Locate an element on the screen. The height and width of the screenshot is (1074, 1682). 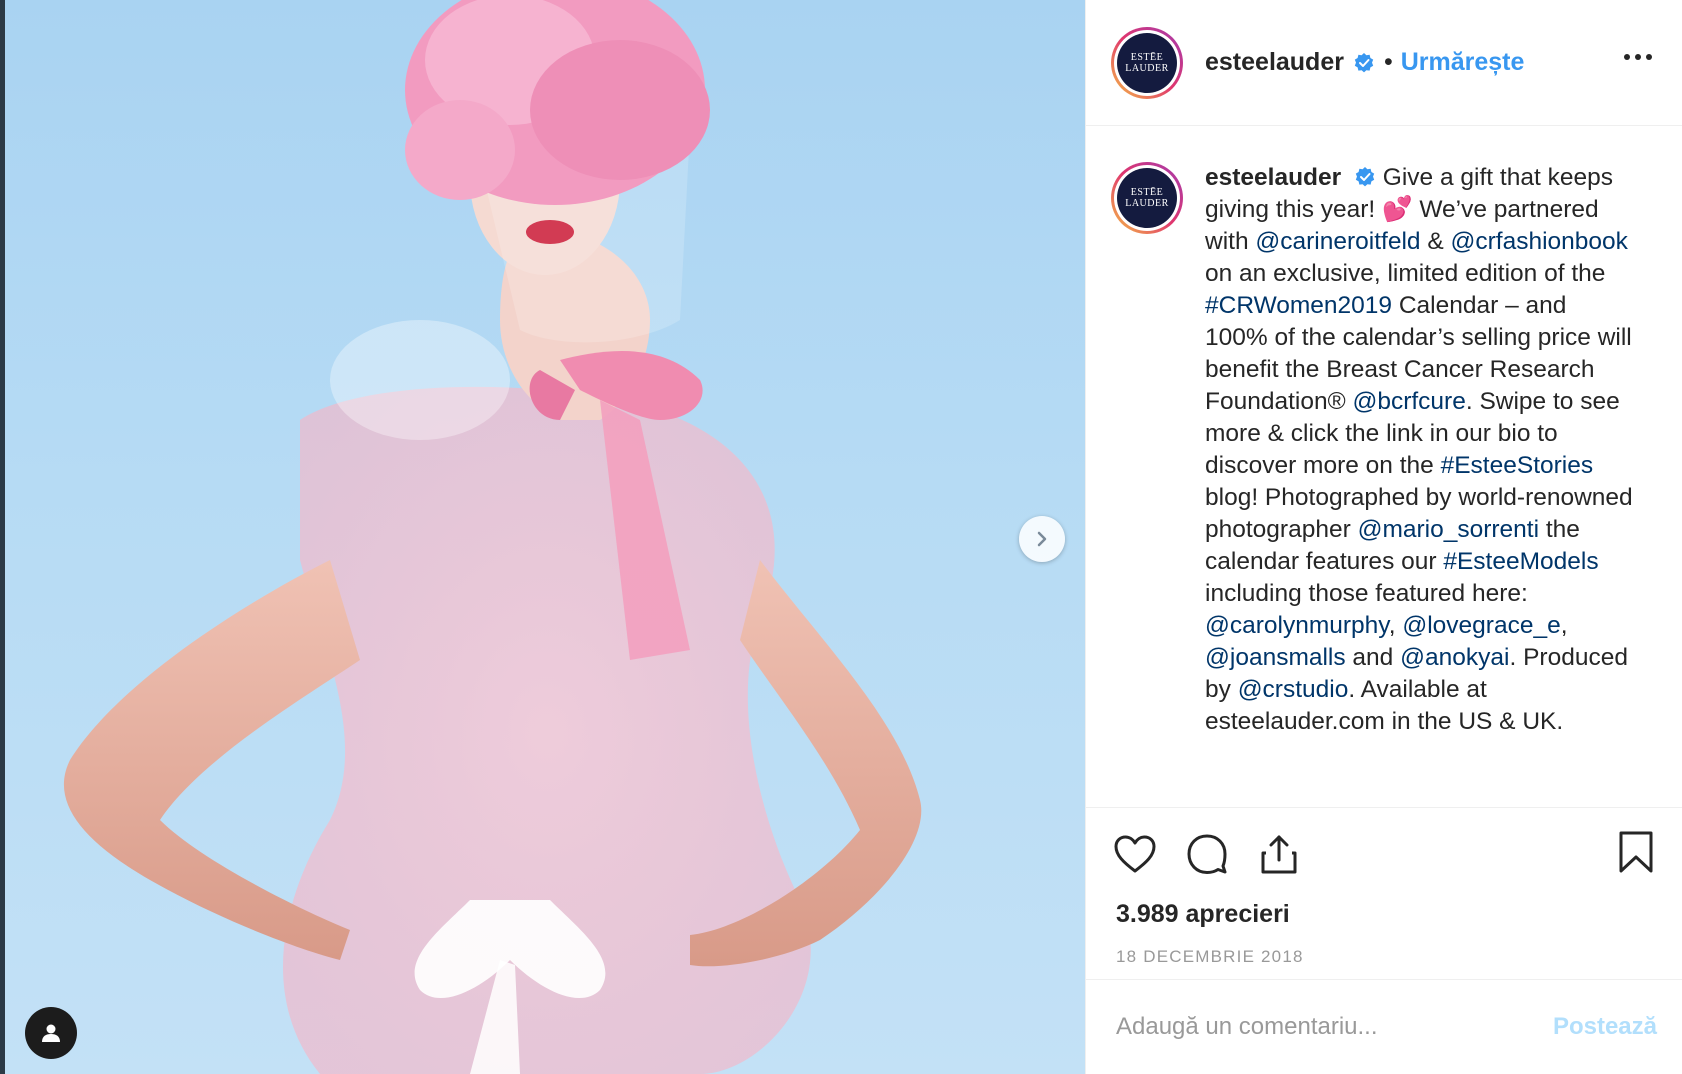
post-comment-button: Postează is located at coordinates (1605, 1027).